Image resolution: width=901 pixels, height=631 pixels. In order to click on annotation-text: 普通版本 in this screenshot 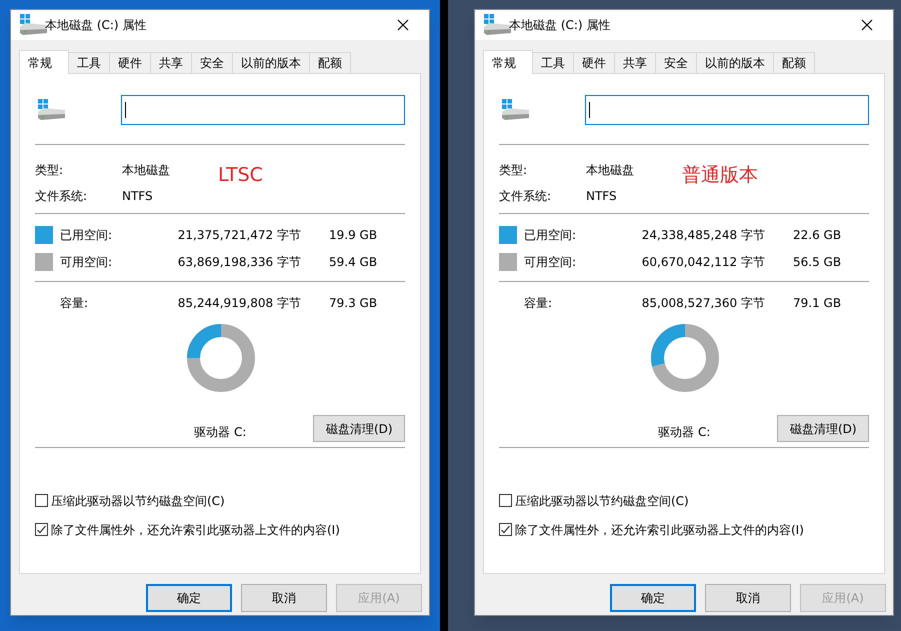, I will do `click(720, 175)`.